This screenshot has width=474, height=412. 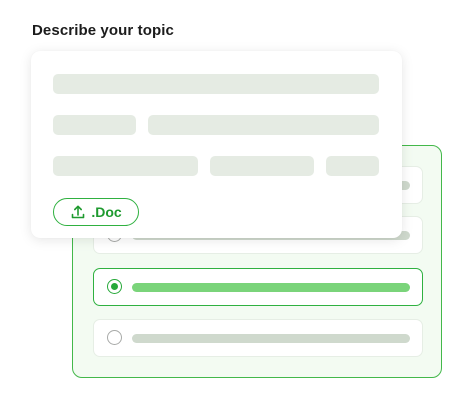 What do you see at coordinates (114, 286) in the screenshot?
I see `radio-button-checked` at bounding box center [114, 286].